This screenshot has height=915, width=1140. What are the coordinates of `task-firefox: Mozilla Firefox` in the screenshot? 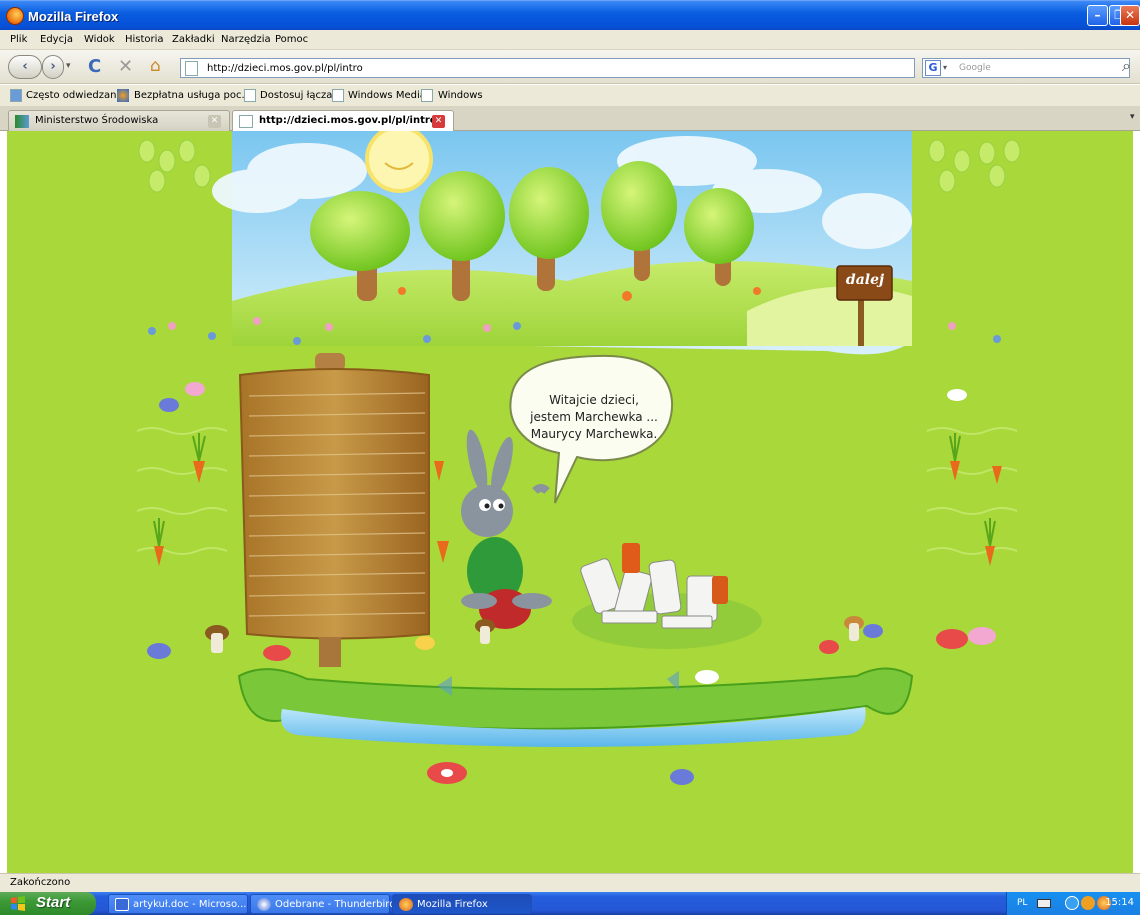 It's located at (462, 904).